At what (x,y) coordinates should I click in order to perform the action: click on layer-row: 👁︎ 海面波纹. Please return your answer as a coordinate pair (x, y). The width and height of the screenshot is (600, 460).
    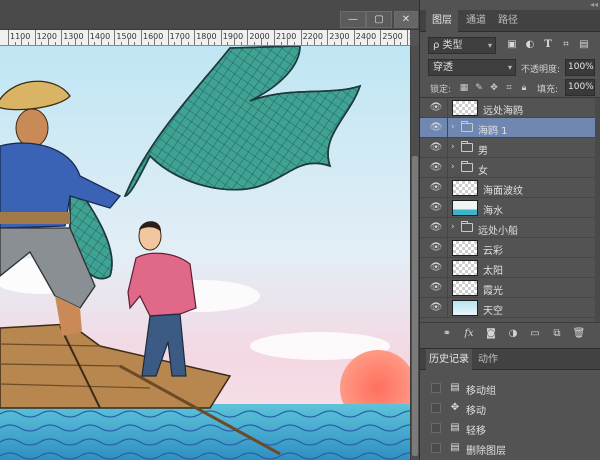
    Looking at the image, I should click on (507, 188).